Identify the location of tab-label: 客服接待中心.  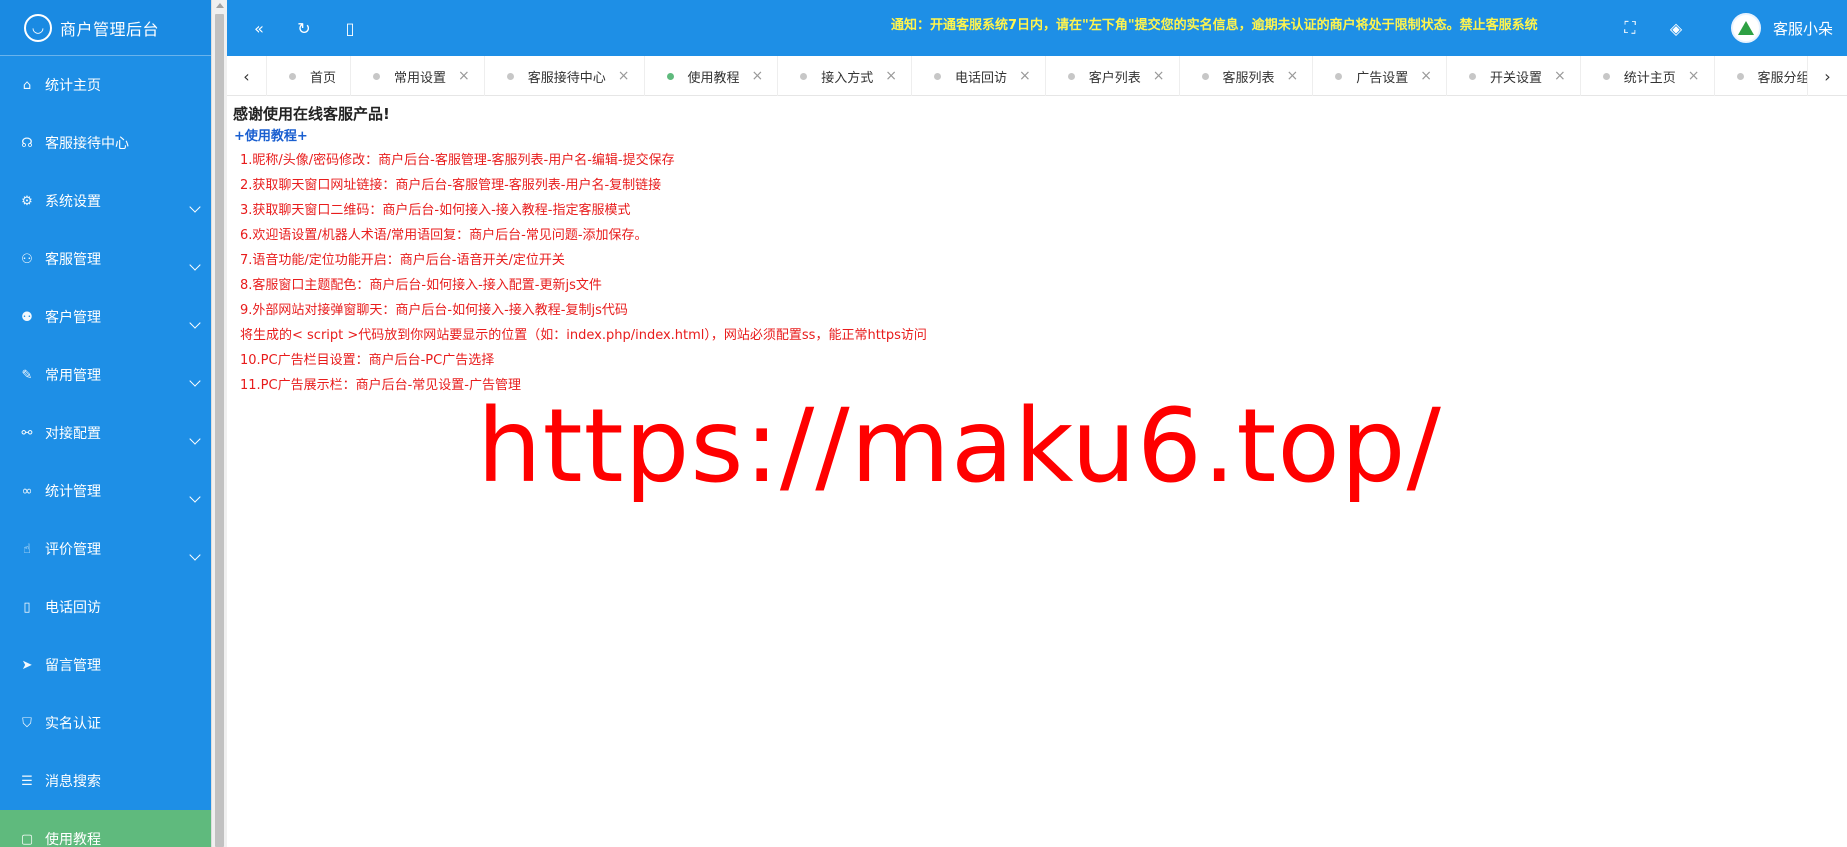
(566, 78).